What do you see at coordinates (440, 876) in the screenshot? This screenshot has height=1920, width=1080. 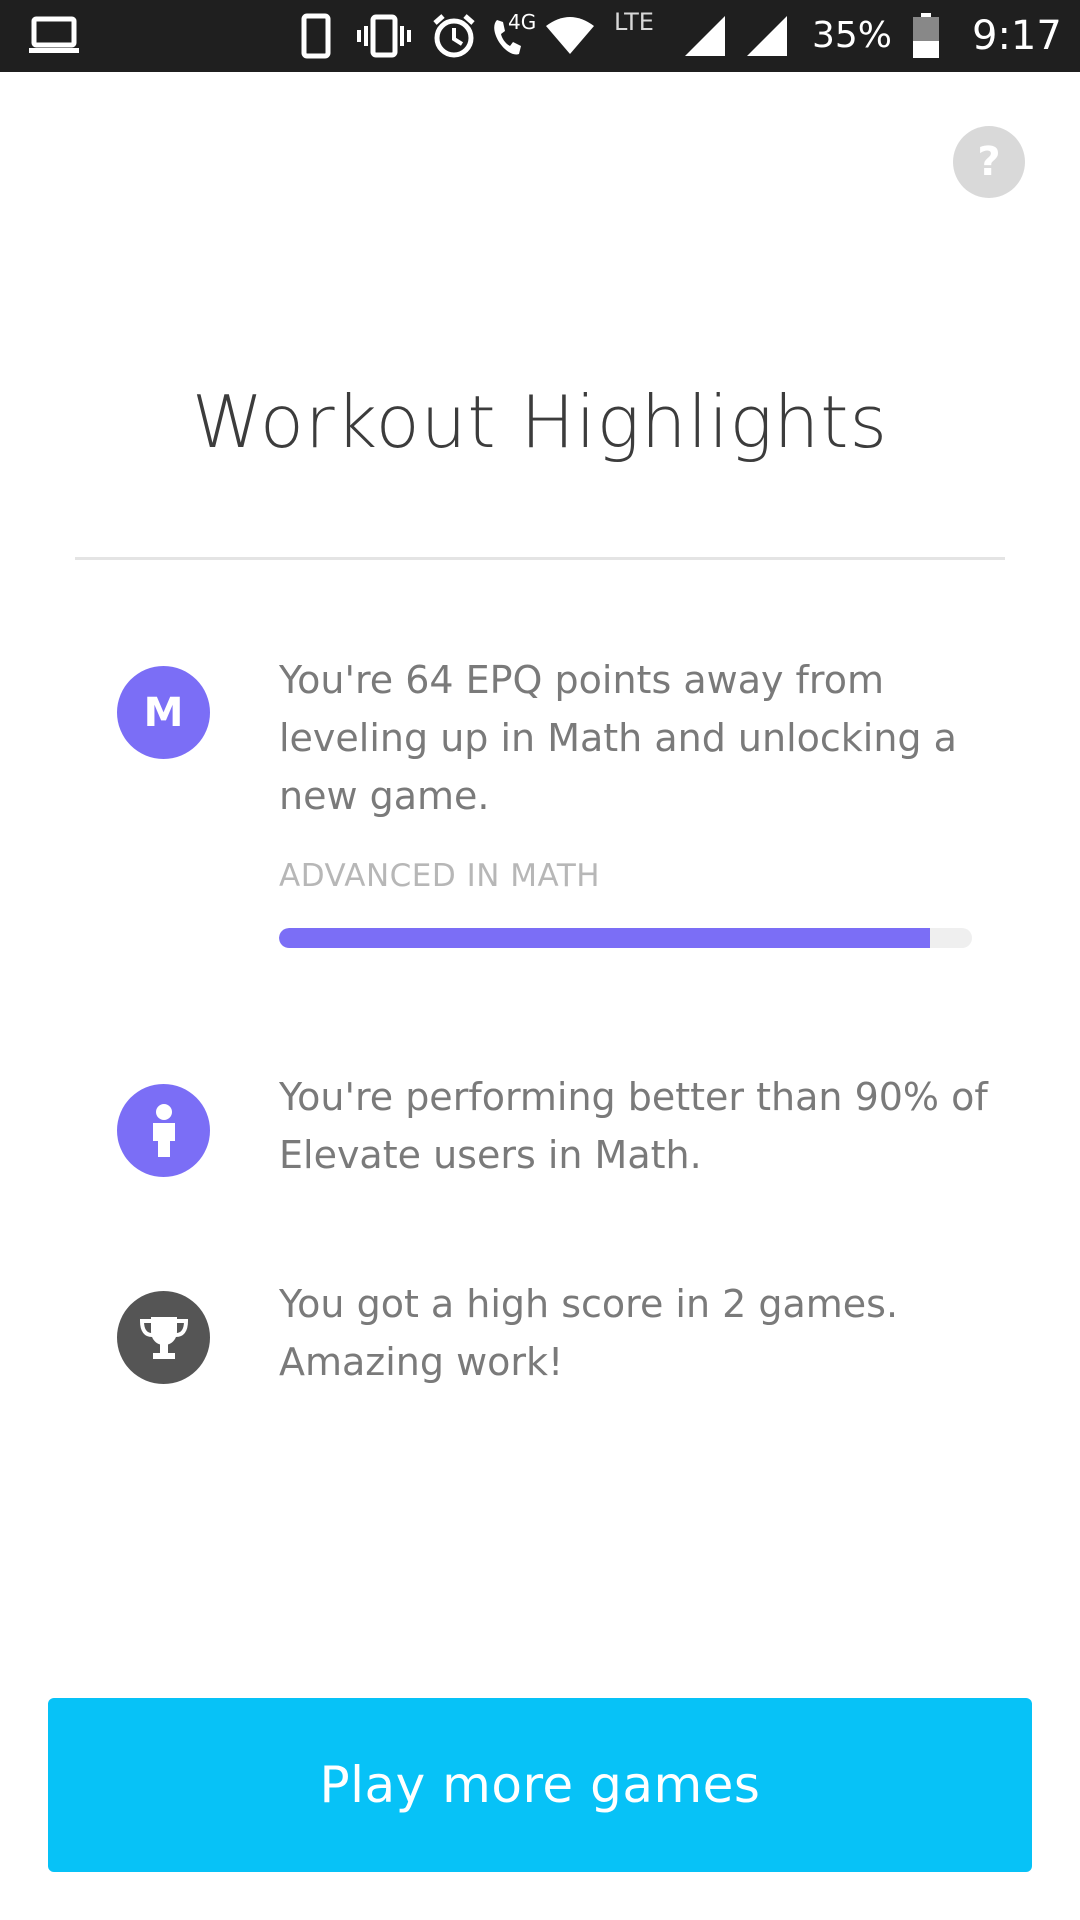 I see `progress-label: ADVANCED IN MATH` at bounding box center [440, 876].